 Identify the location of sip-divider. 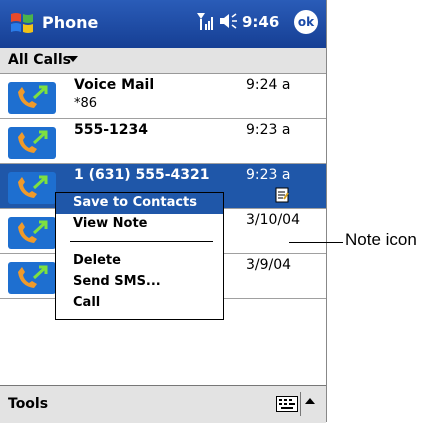
(300, 404).